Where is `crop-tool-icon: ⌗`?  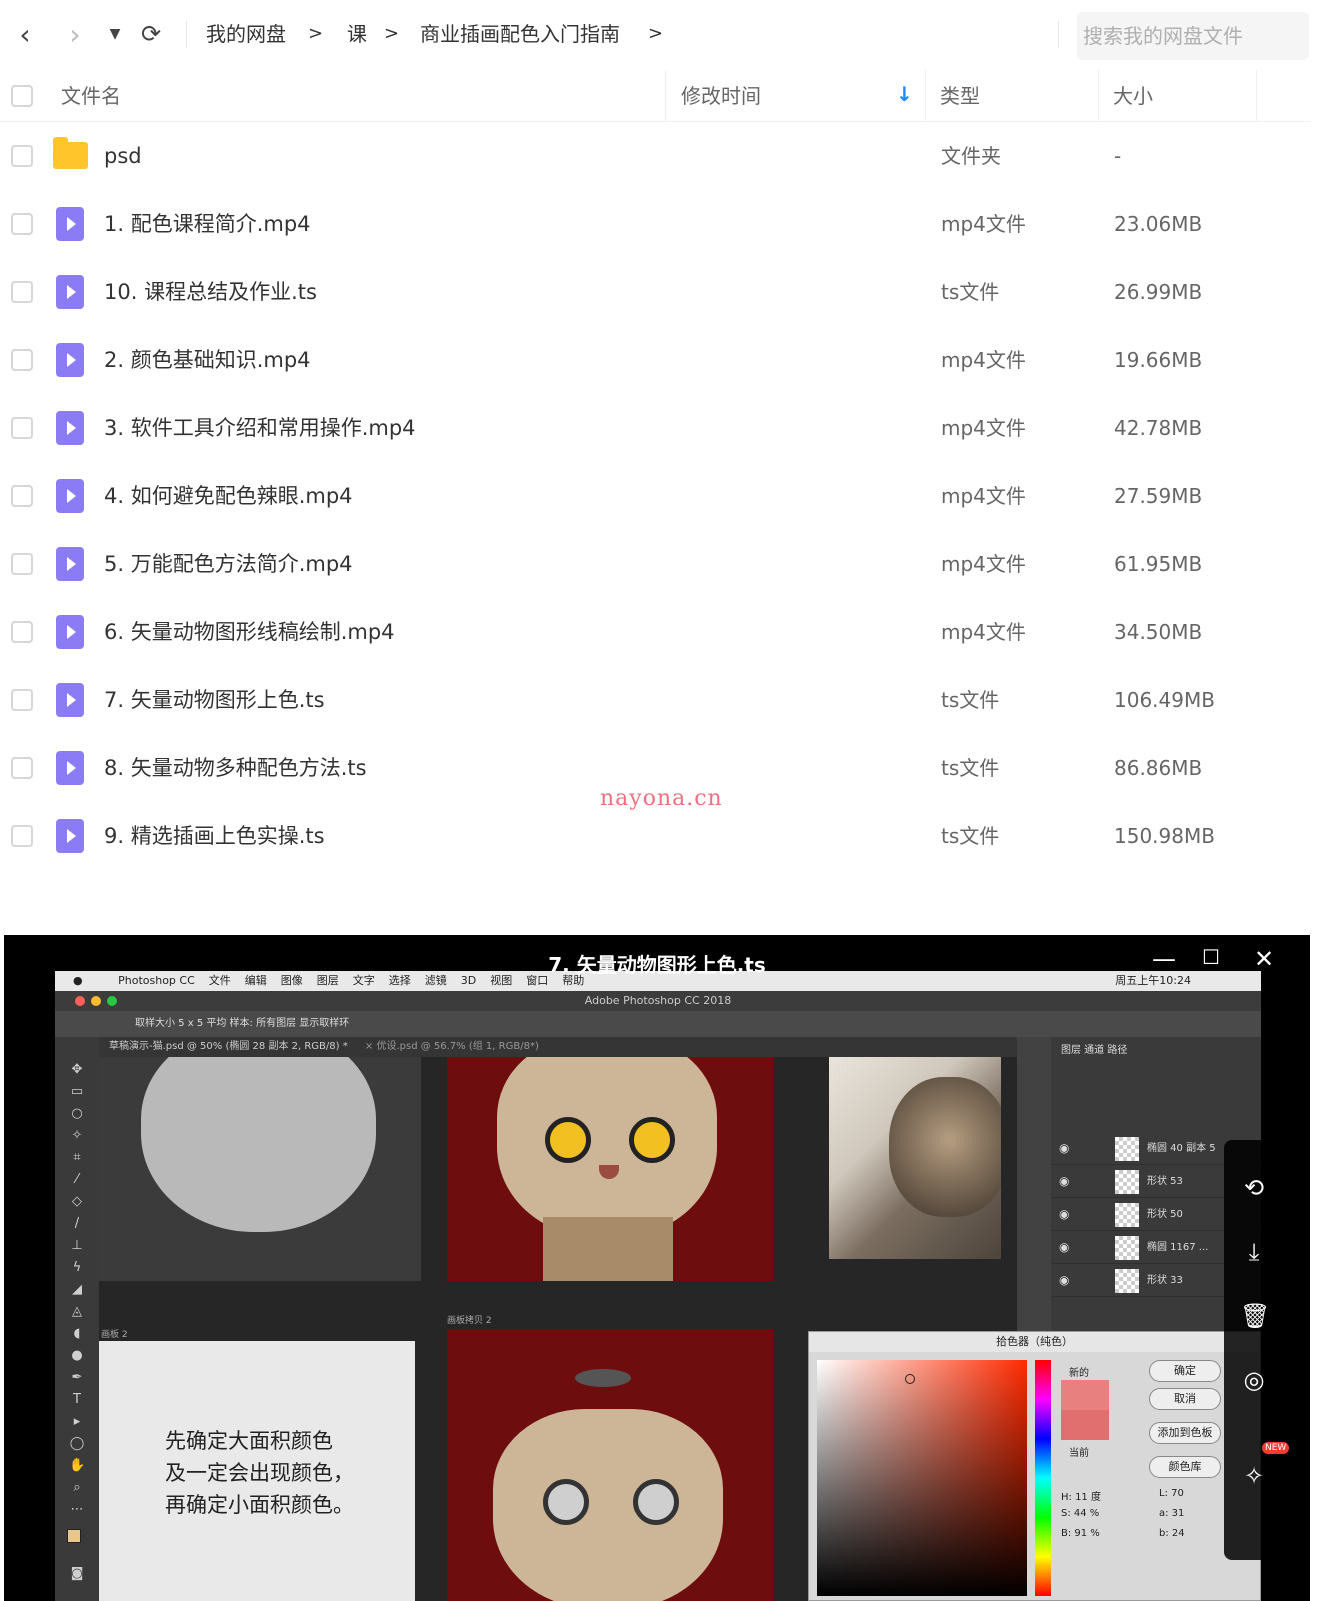
crop-tool-icon: ⌗ is located at coordinates (77, 1157).